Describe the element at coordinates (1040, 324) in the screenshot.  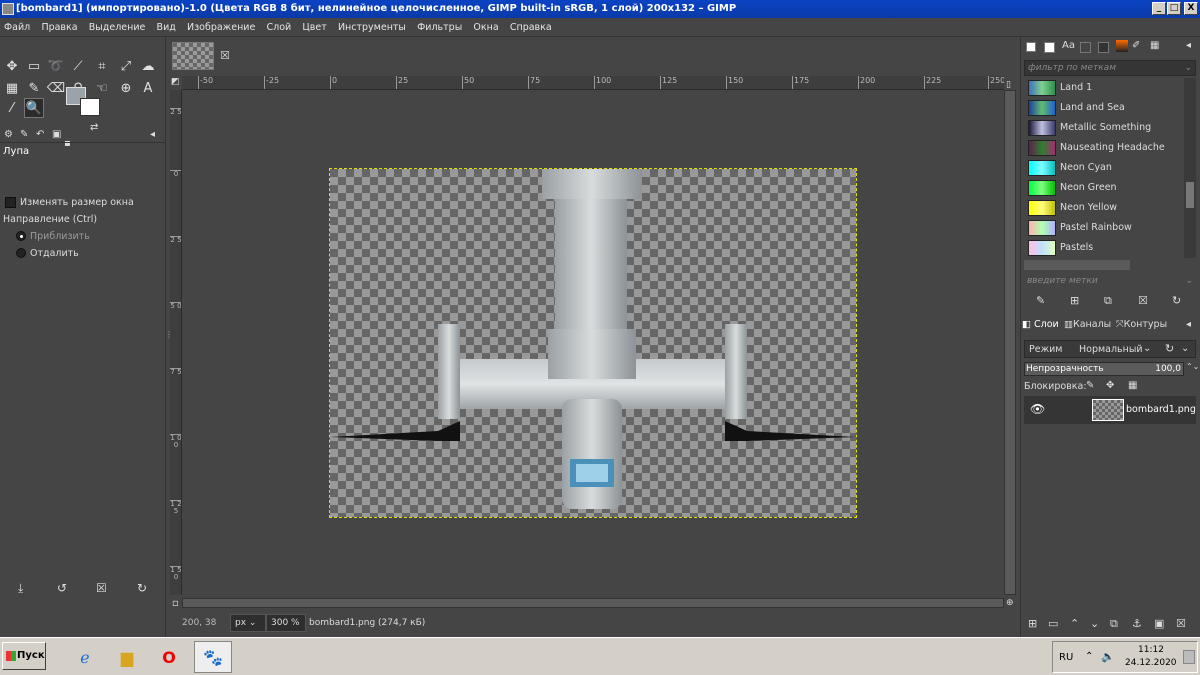
I see `tab-layers: ◧ Слои` at that location.